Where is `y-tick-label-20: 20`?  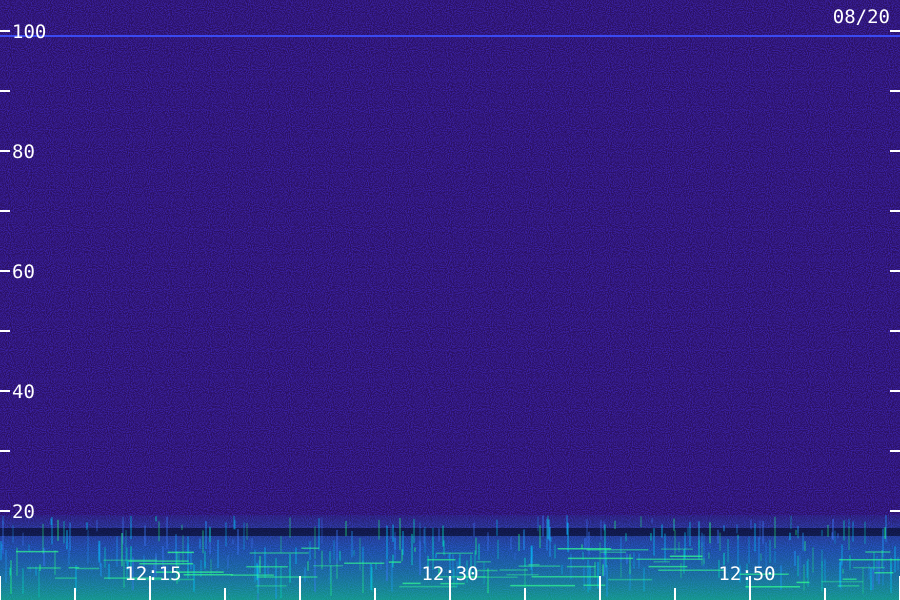
y-tick-label-20: 20 is located at coordinates (23, 512).